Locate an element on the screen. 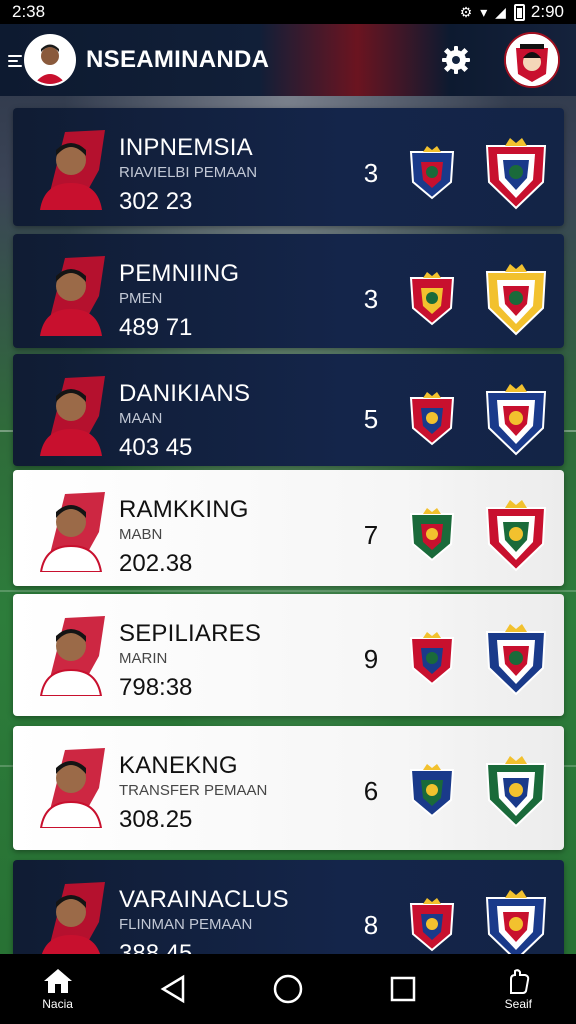 This screenshot has width=576, height=1024. card-value: 308.25 is located at coordinates (156, 819).